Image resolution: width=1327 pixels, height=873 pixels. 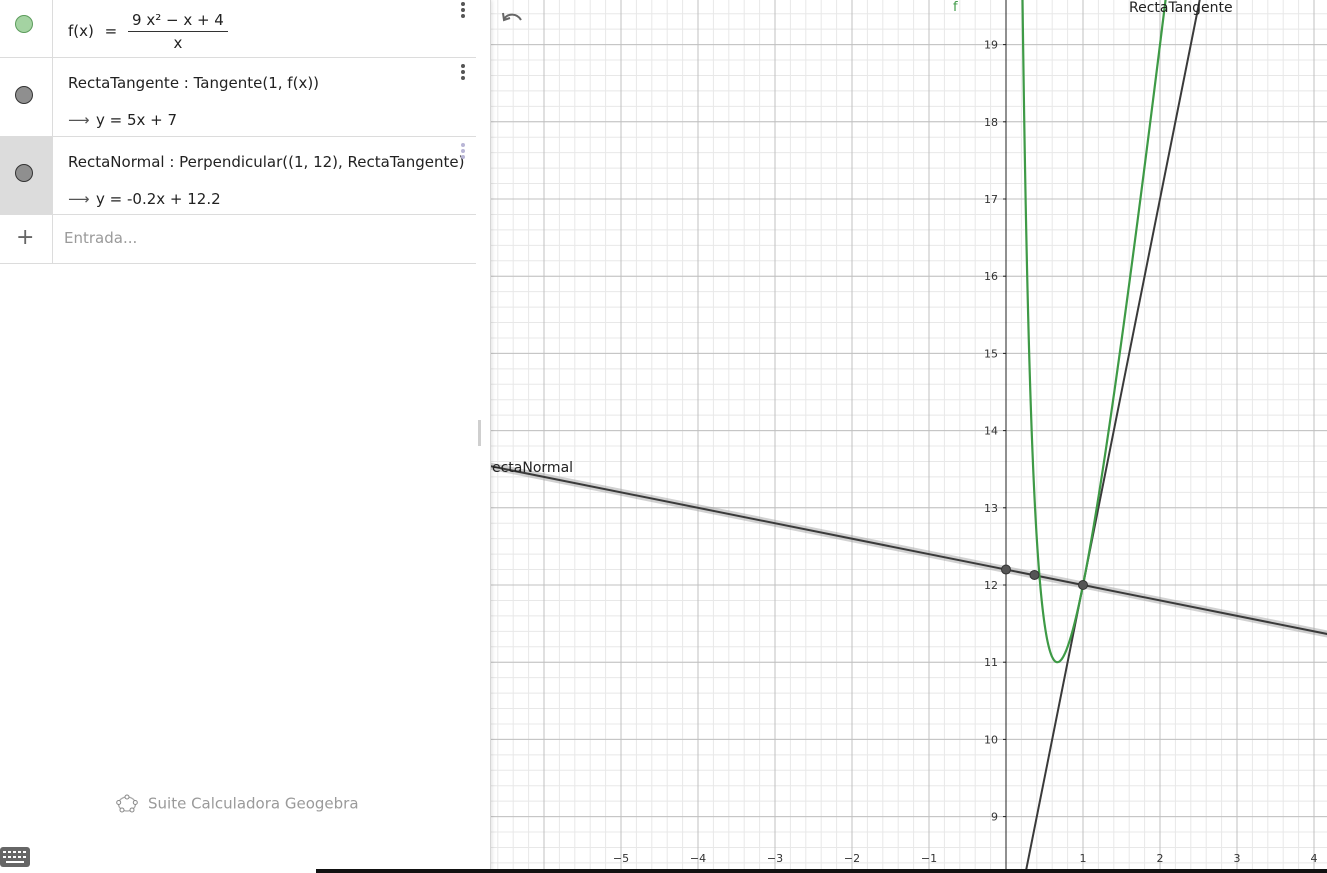 I want to click on x-tick-label: −4, so click(x=698, y=858).